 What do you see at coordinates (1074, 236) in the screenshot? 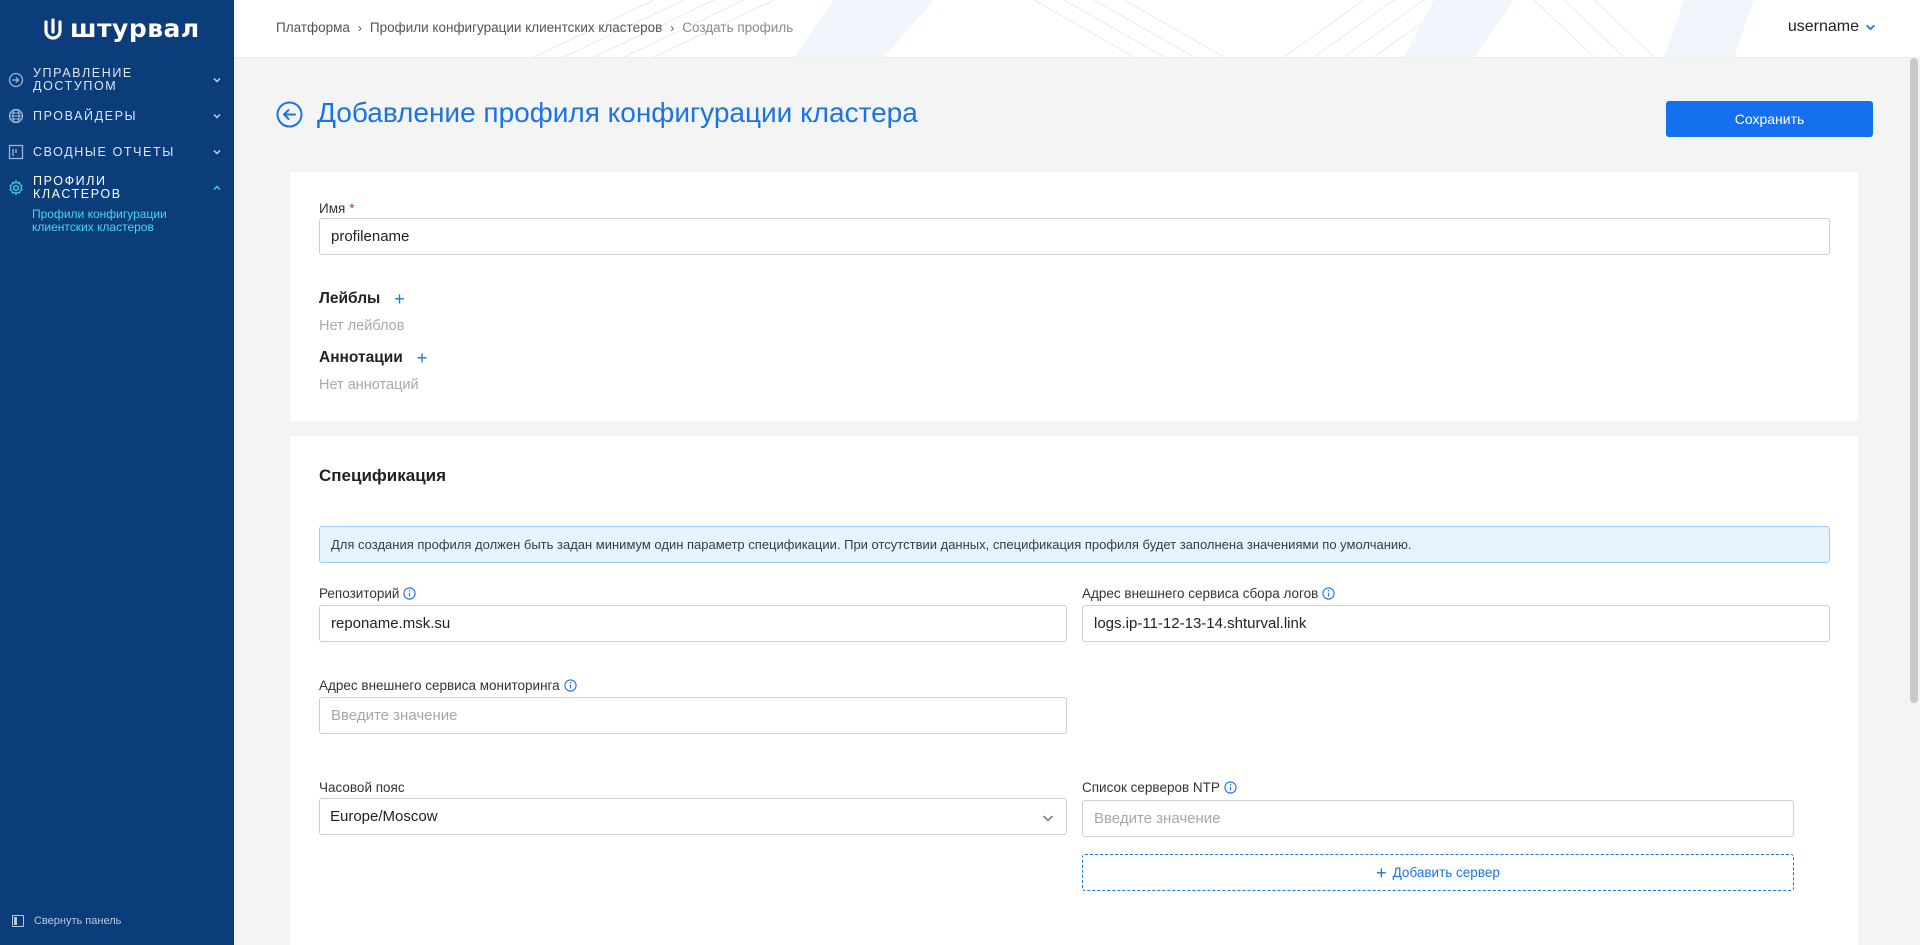
I see `name-input` at bounding box center [1074, 236].